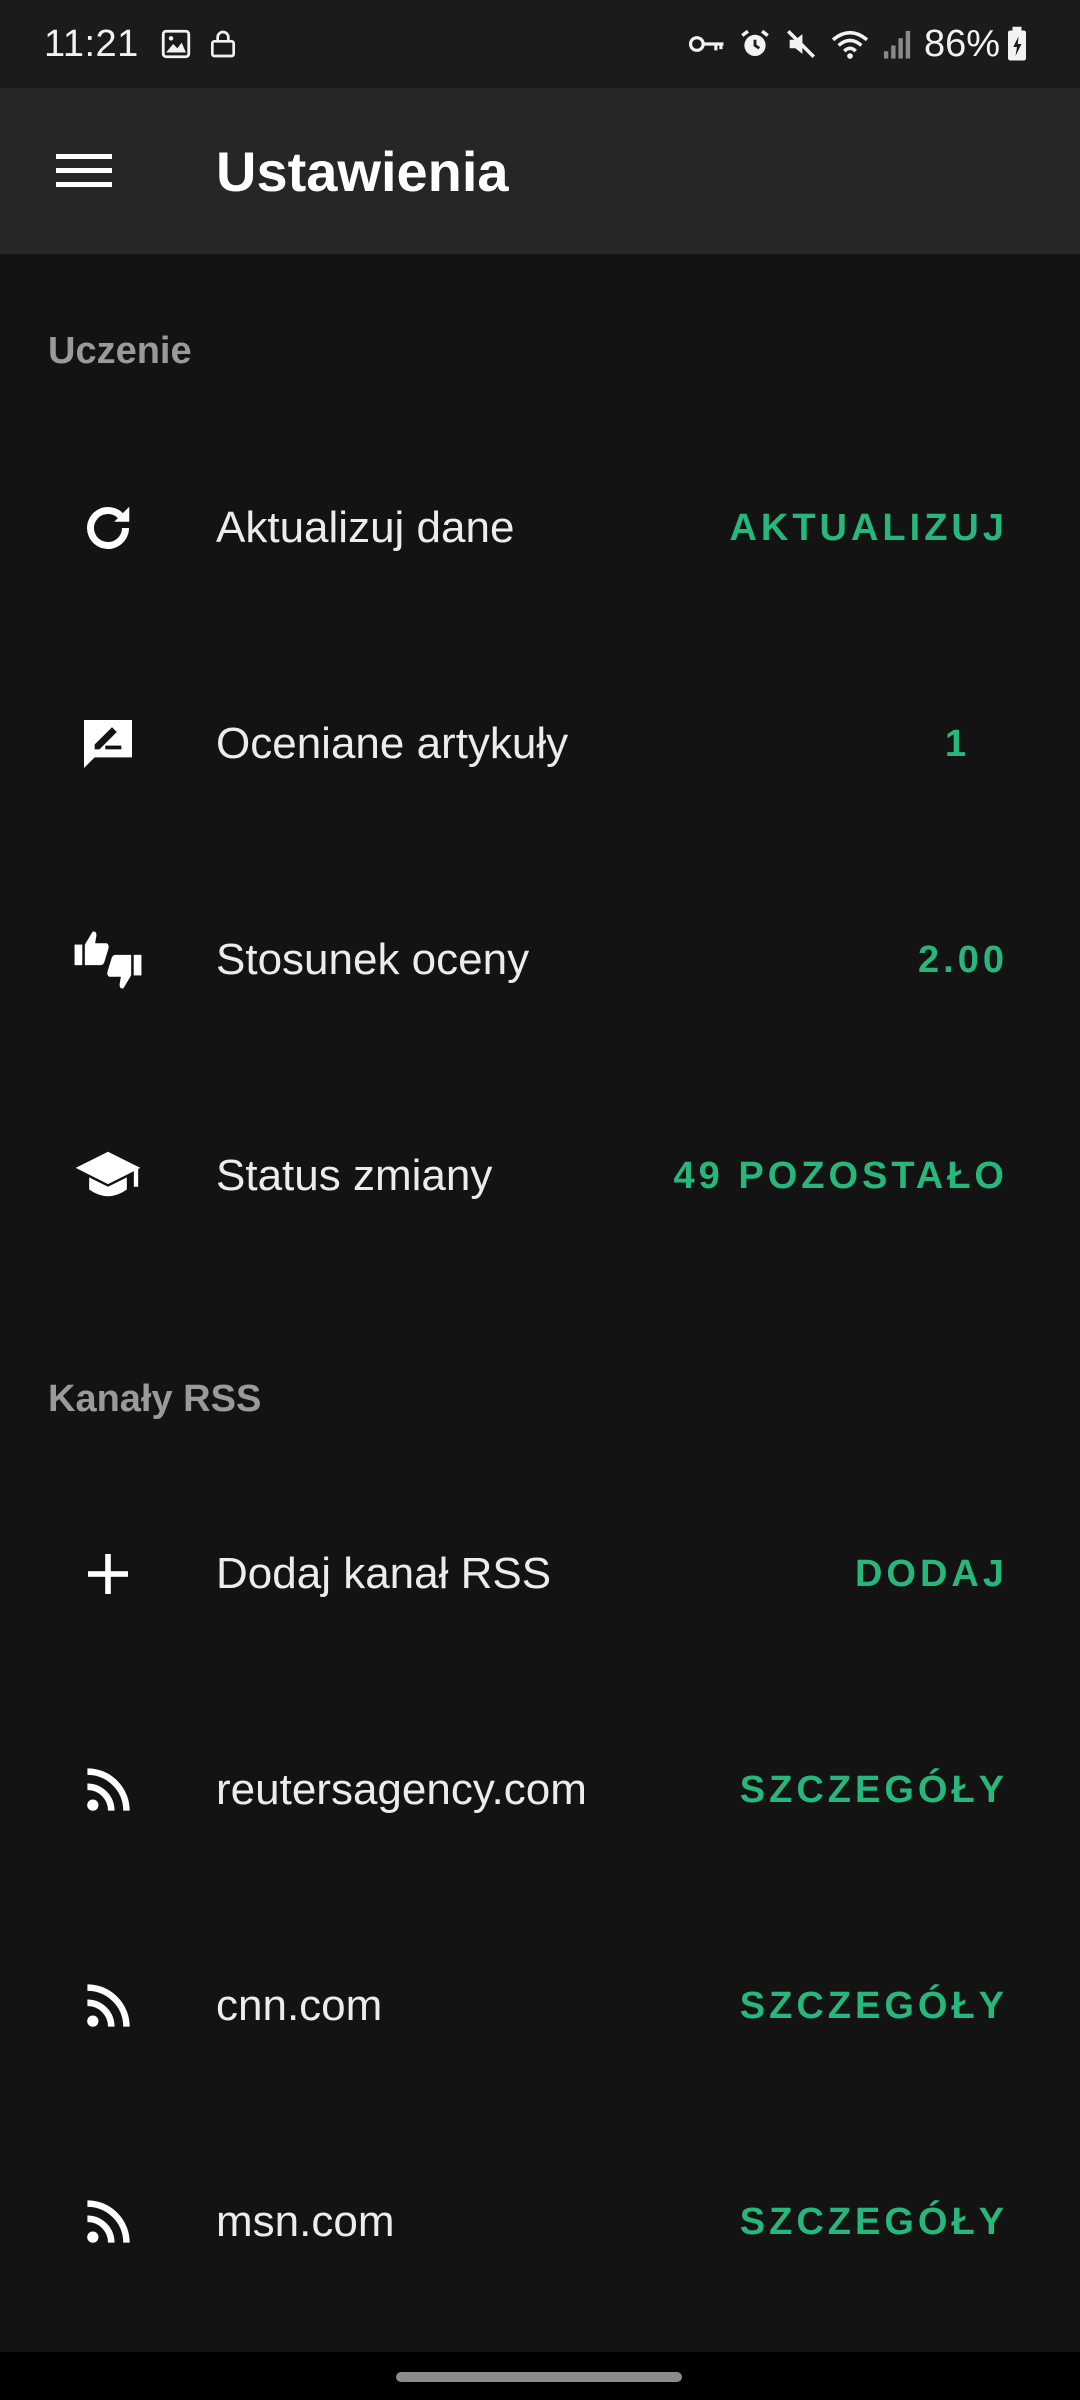  Describe the element at coordinates (108, 960) in the screenshot. I see `thumbs-up-down-icon` at that location.